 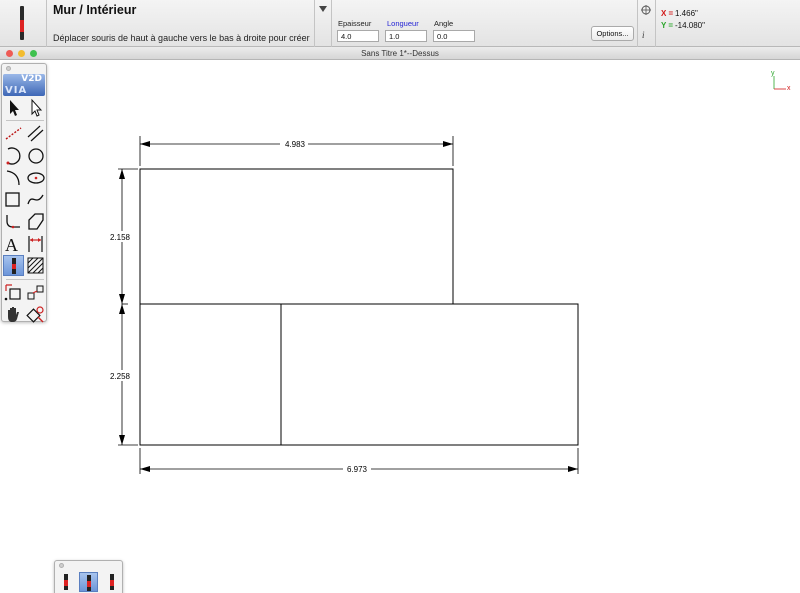 I want to click on fillet-tool, so click(x=13, y=221).